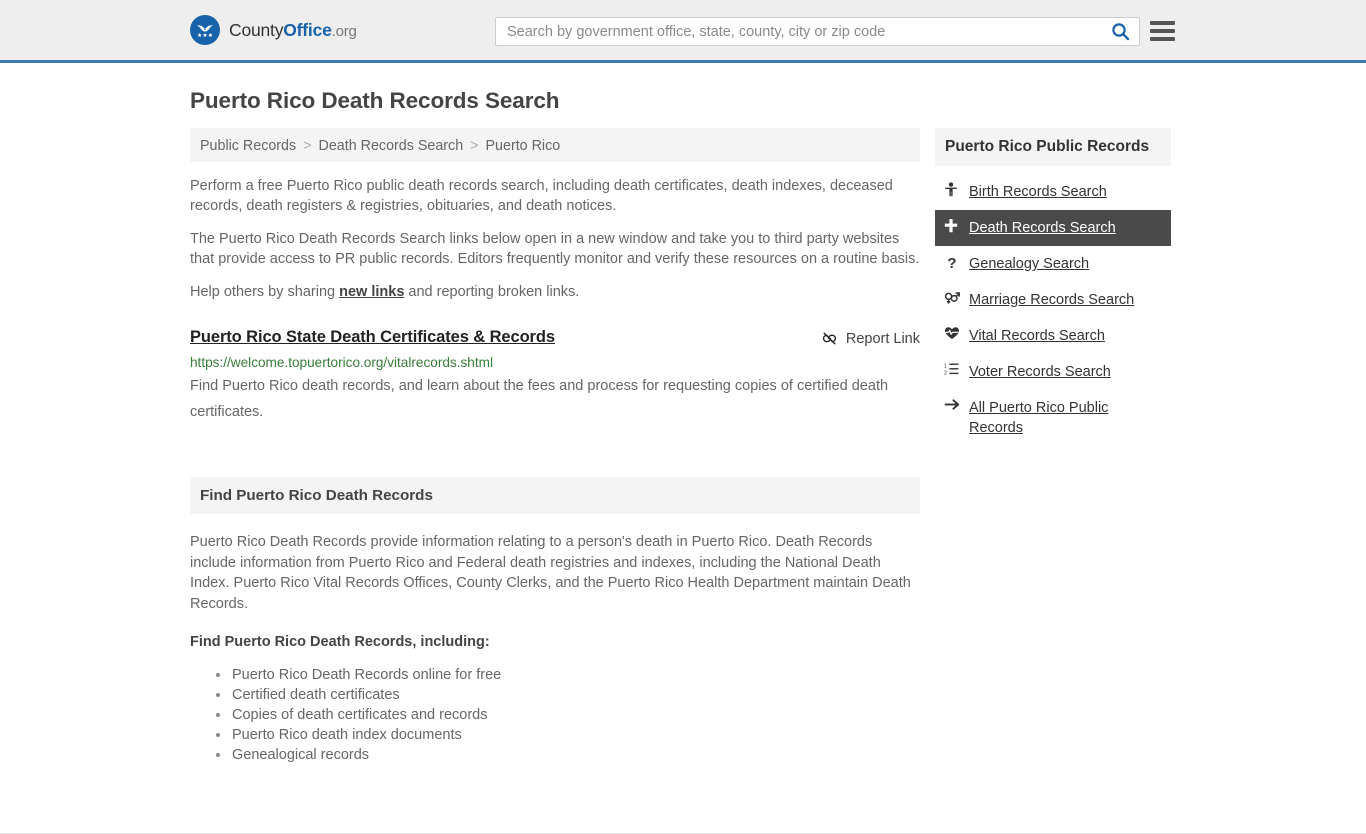  What do you see at coordinates (205, 30) in the screenshot?
I see `countyoffice-eagle-logo-icon` at bounding box center [205, 30].